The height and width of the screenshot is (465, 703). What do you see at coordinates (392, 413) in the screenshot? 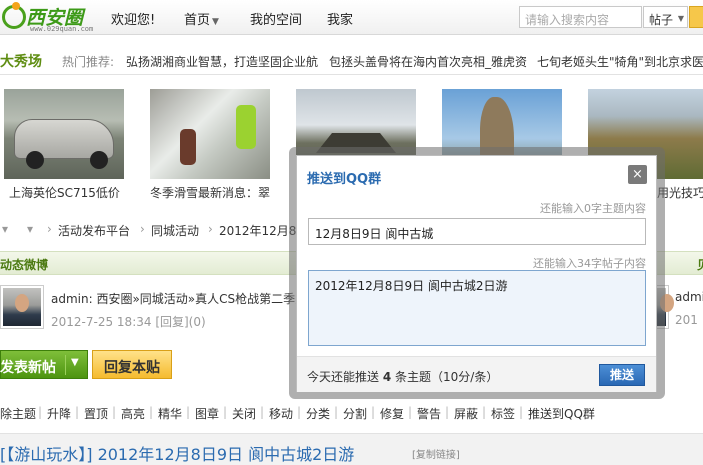
I see `mod-link: 修复` at bounding box center [392, 413].